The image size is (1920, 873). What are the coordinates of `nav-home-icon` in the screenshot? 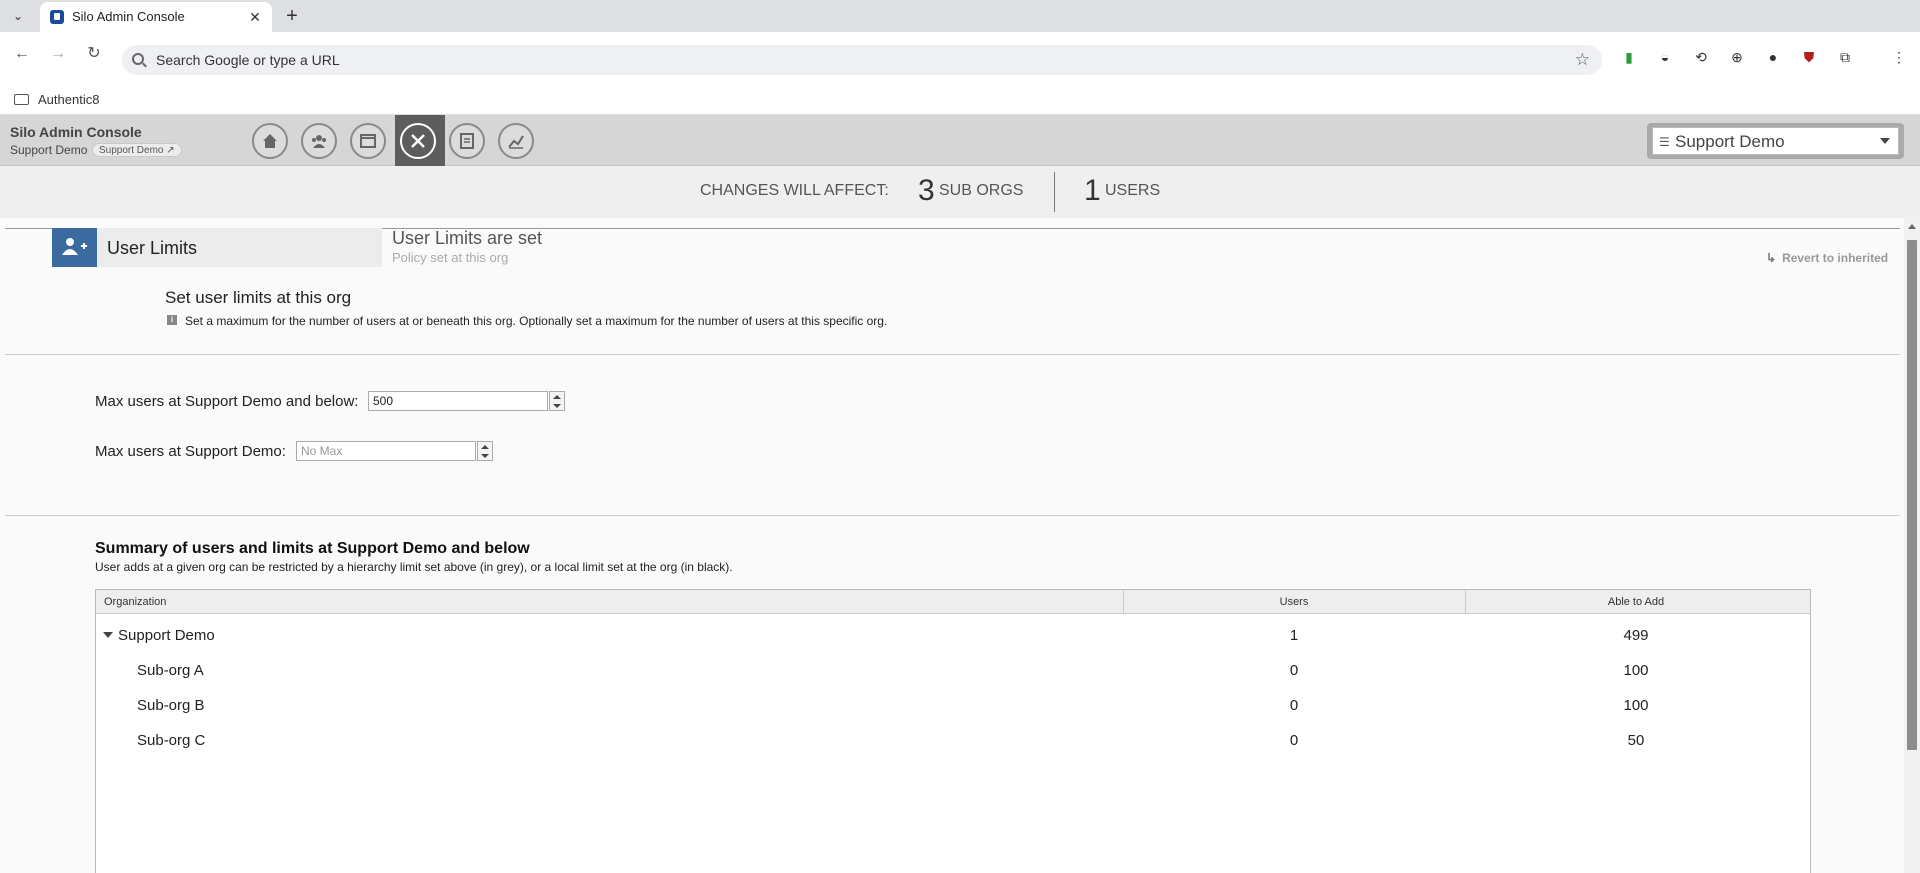 It's located at (270, 141).